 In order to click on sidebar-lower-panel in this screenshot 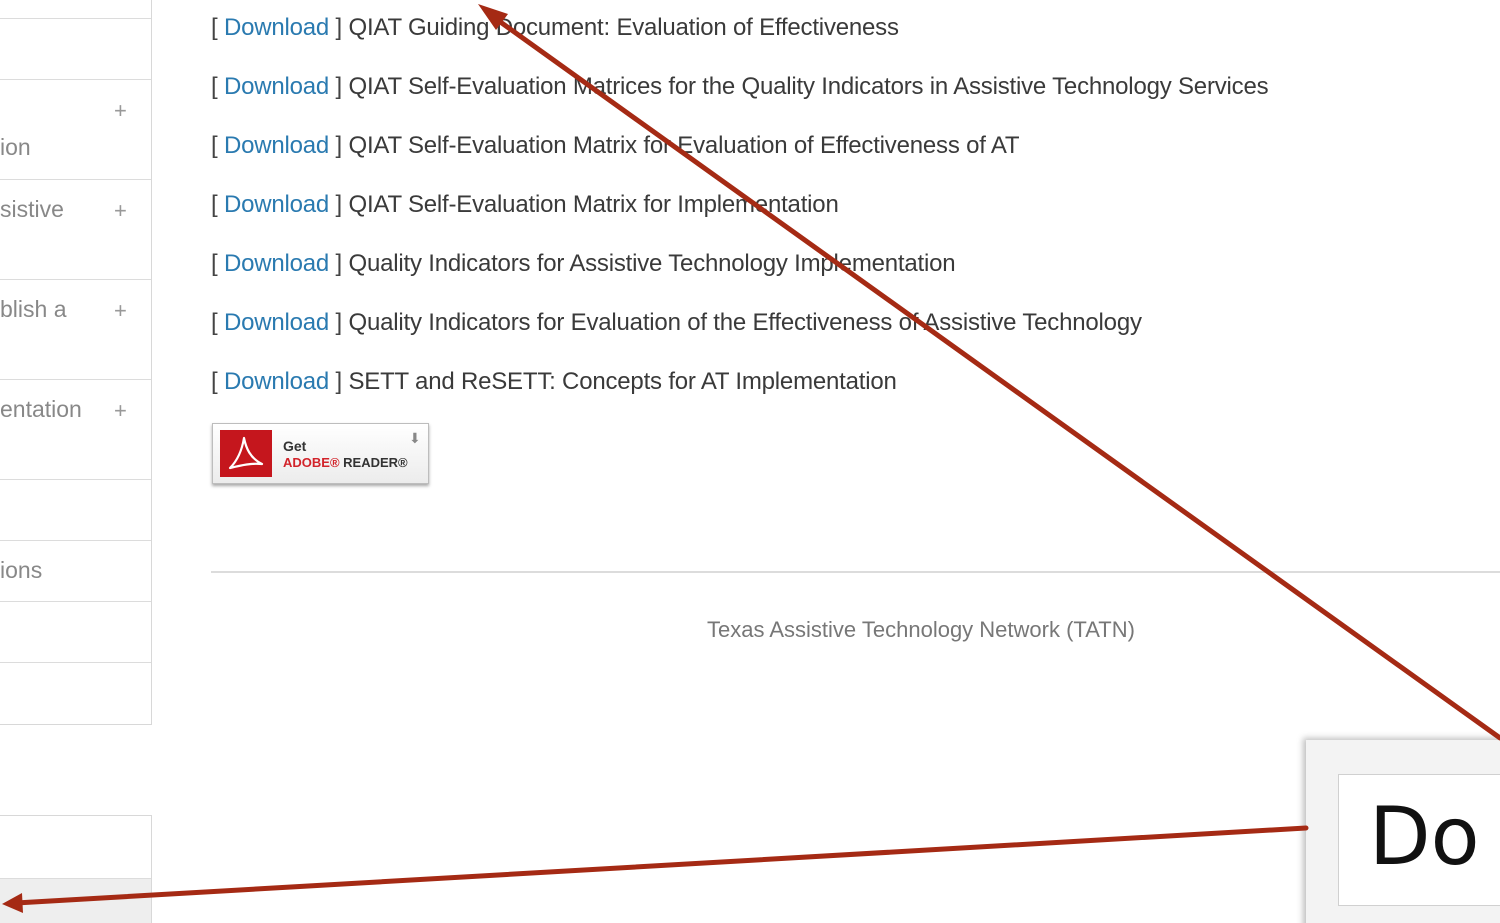, I will do `click(76, 869)`.